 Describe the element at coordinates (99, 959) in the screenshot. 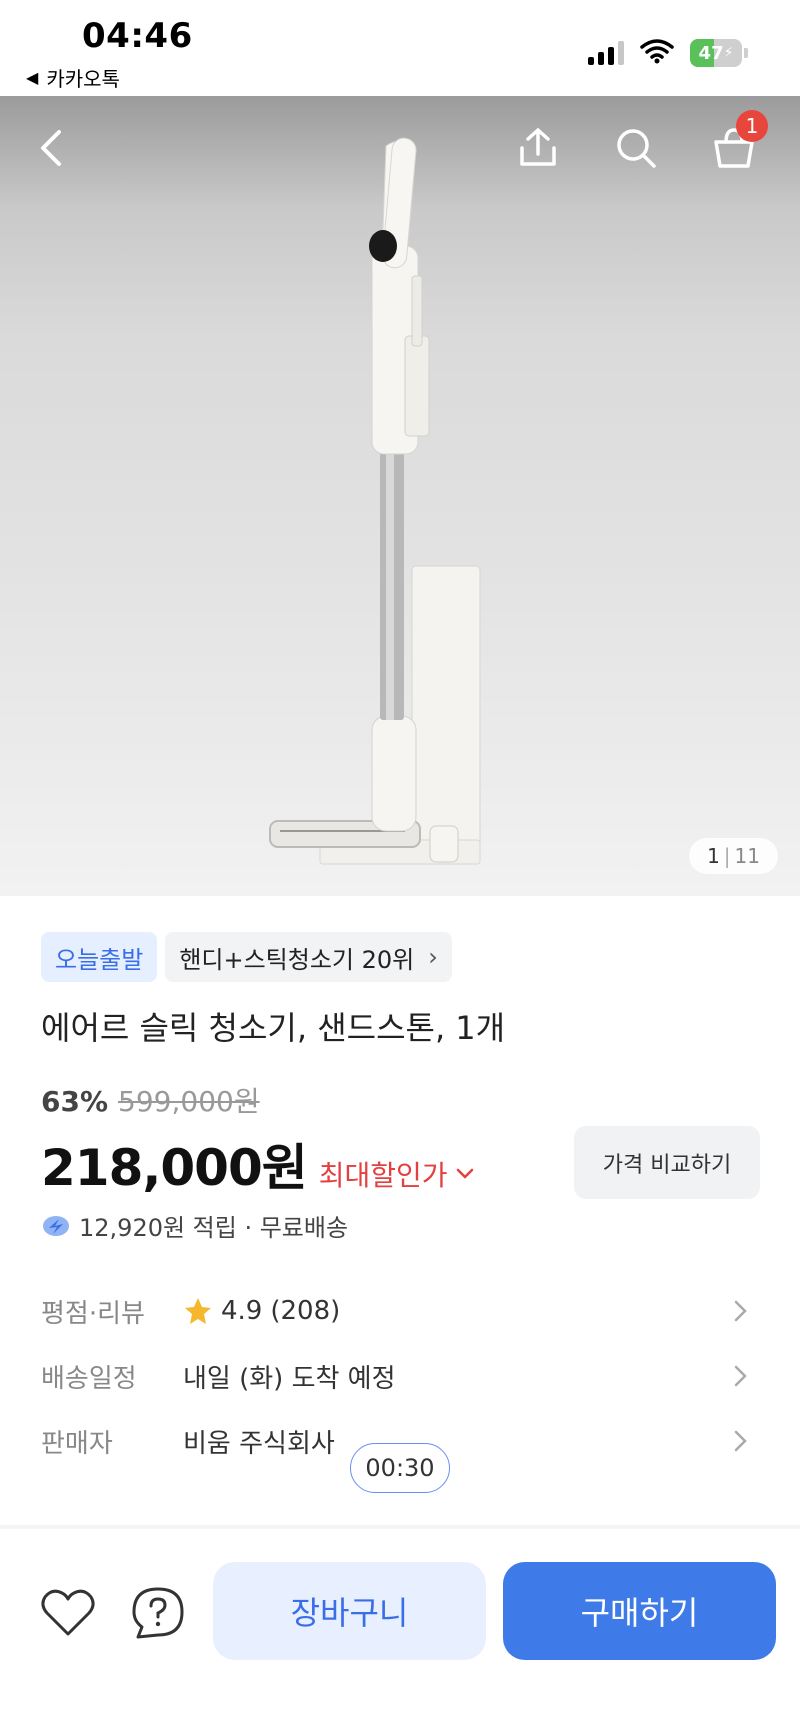

I see `today-shipping-label: 오늘출발` at that location.